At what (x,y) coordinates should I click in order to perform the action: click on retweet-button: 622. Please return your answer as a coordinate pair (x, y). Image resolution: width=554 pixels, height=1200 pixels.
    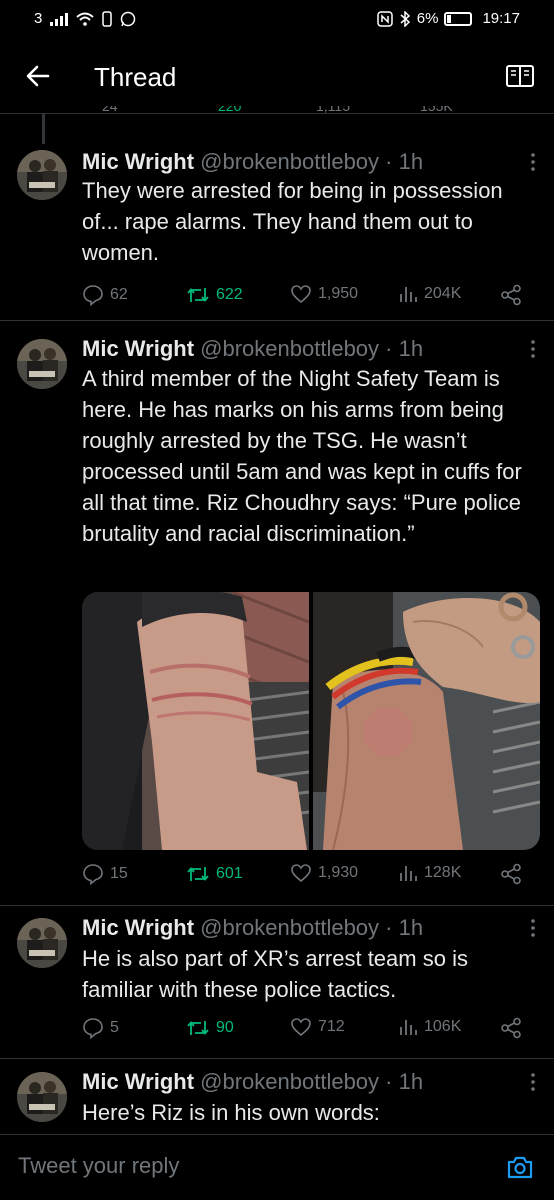
    Looking at the image, I should click on (214, 295).